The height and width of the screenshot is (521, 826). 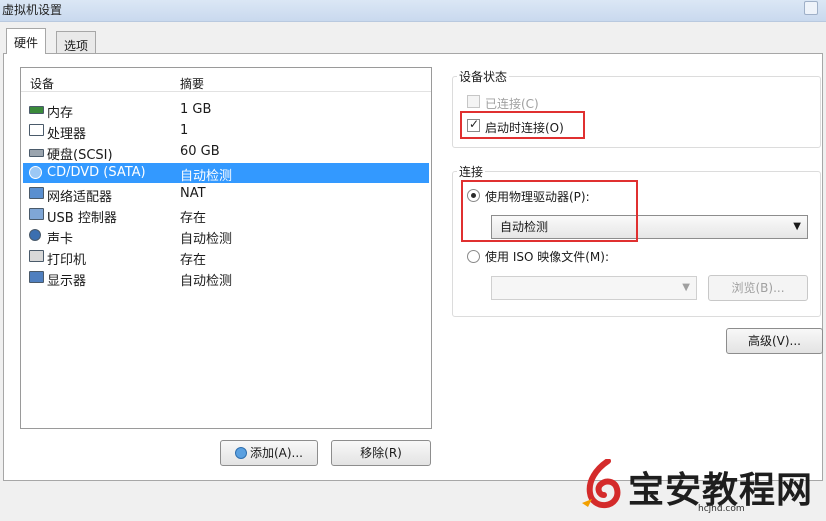 I want to click on iso-path-combobox: ▼, so click(x=594, y=288).